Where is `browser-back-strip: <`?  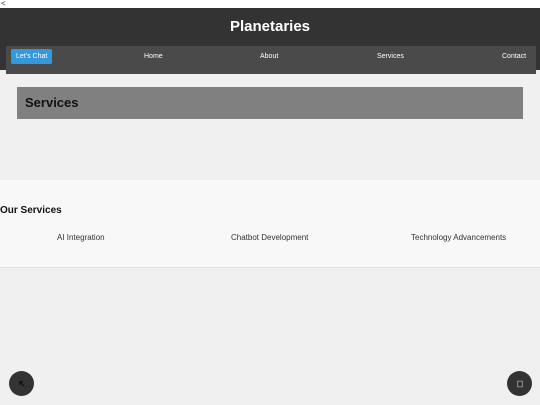
browser-back-strip: < is located at coordinates (270, 4).